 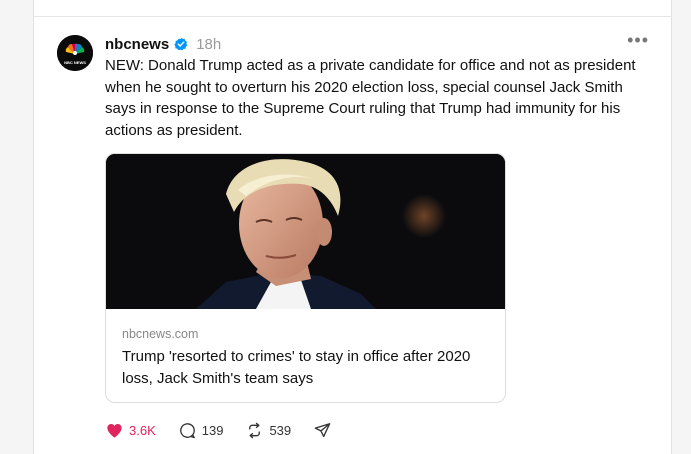 What do you see at coordinates (212, 430) in the screenshot?
I see `reply-count: 139` at bounding box center [212, 430].